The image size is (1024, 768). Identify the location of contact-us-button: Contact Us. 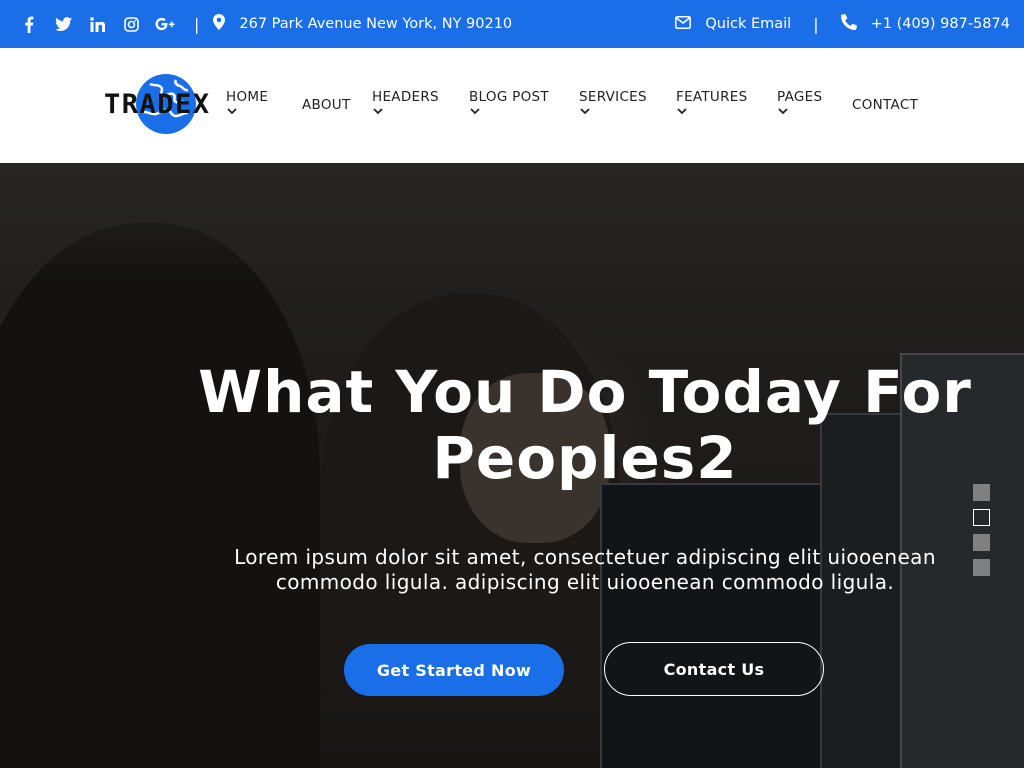
(714, 669).